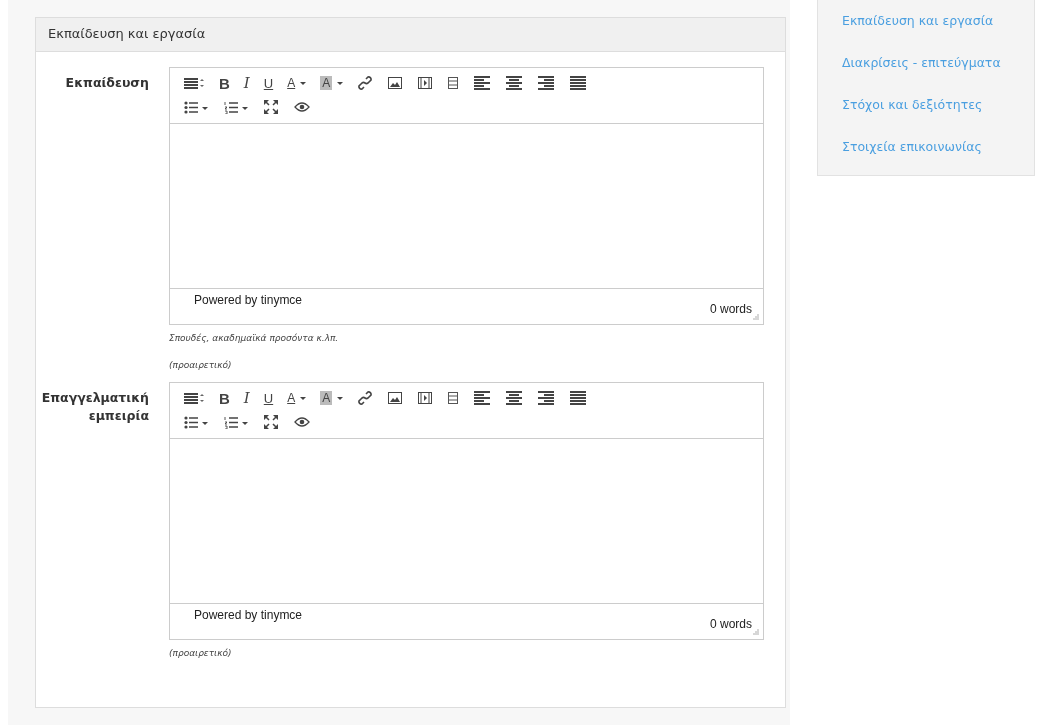 This screenshot has height=725, width=1043. I want to click on field-label: Επαγγελματική εμπειρία, so click(95, 407).